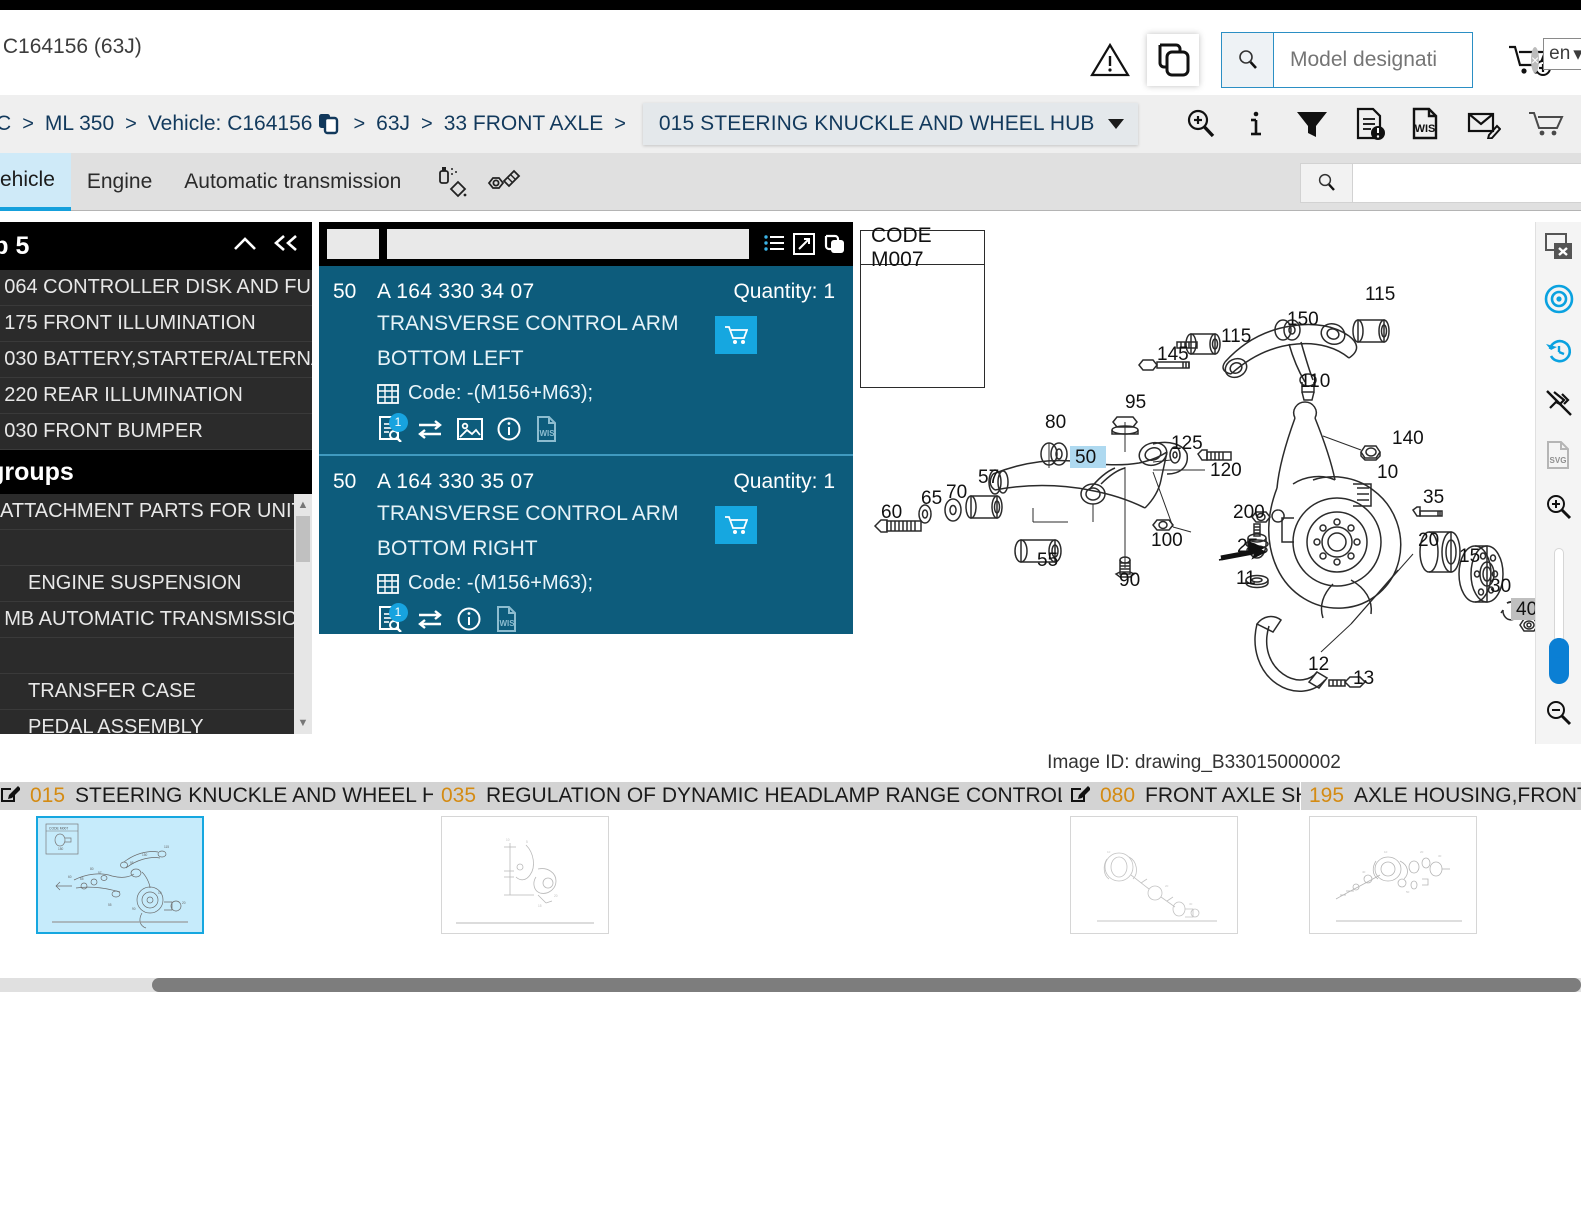 This screenshot has width=1581, height=1208. Describe the element at coordinates (329, 124) in the screenshot. I see `copy-vehicle-icon` at that location.